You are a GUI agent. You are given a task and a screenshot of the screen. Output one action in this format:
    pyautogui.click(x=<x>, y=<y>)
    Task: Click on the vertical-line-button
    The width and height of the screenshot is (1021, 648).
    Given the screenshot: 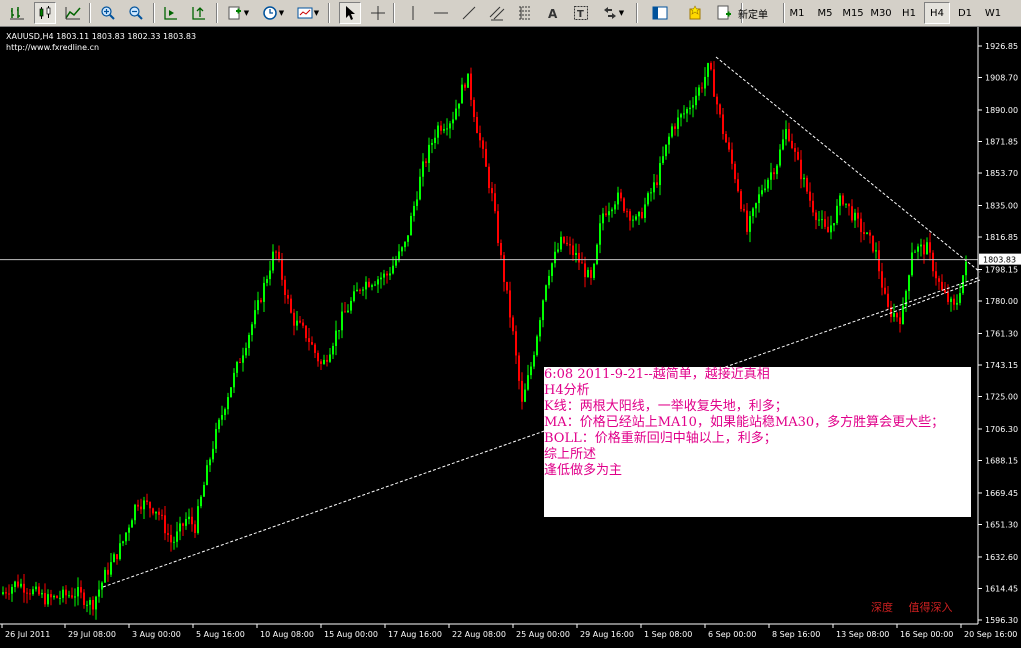 What is the action you would take?
    pyautogui.click(x=413, y=13)
    